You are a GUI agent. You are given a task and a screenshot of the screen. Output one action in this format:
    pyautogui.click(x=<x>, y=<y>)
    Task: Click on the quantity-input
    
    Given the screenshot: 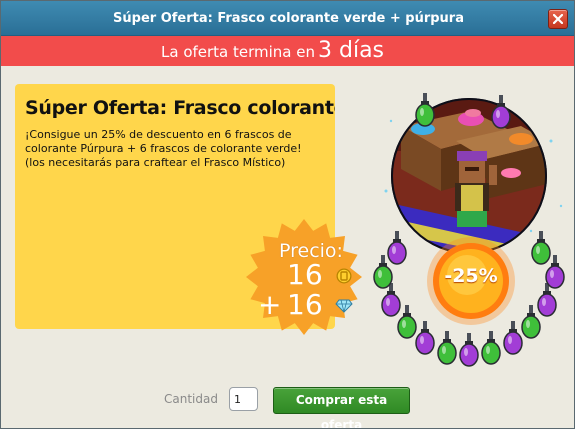 What is the action you would take?
    pyautogui.click(x=243, y=399)
    